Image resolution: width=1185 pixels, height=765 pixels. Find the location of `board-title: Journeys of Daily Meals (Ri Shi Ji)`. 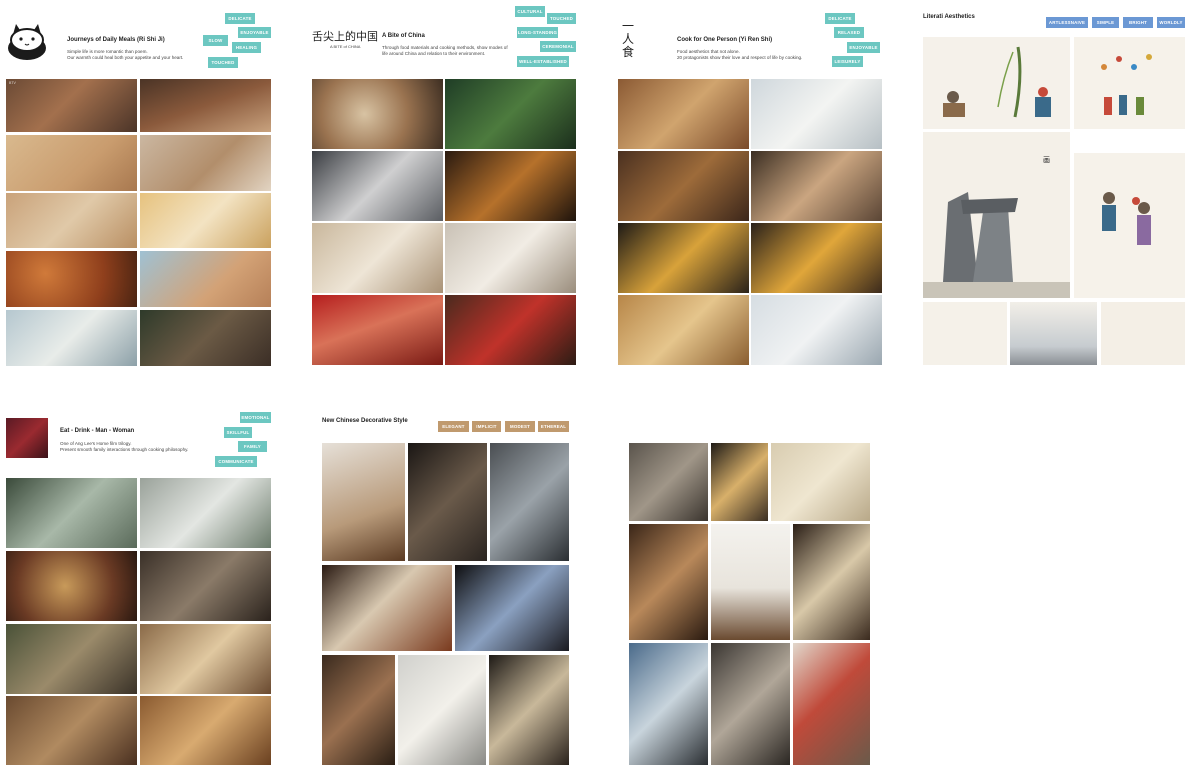

board-title: Journeys of Daily Meals (Ri Shi Ji) is located at coordinates (116, 40).